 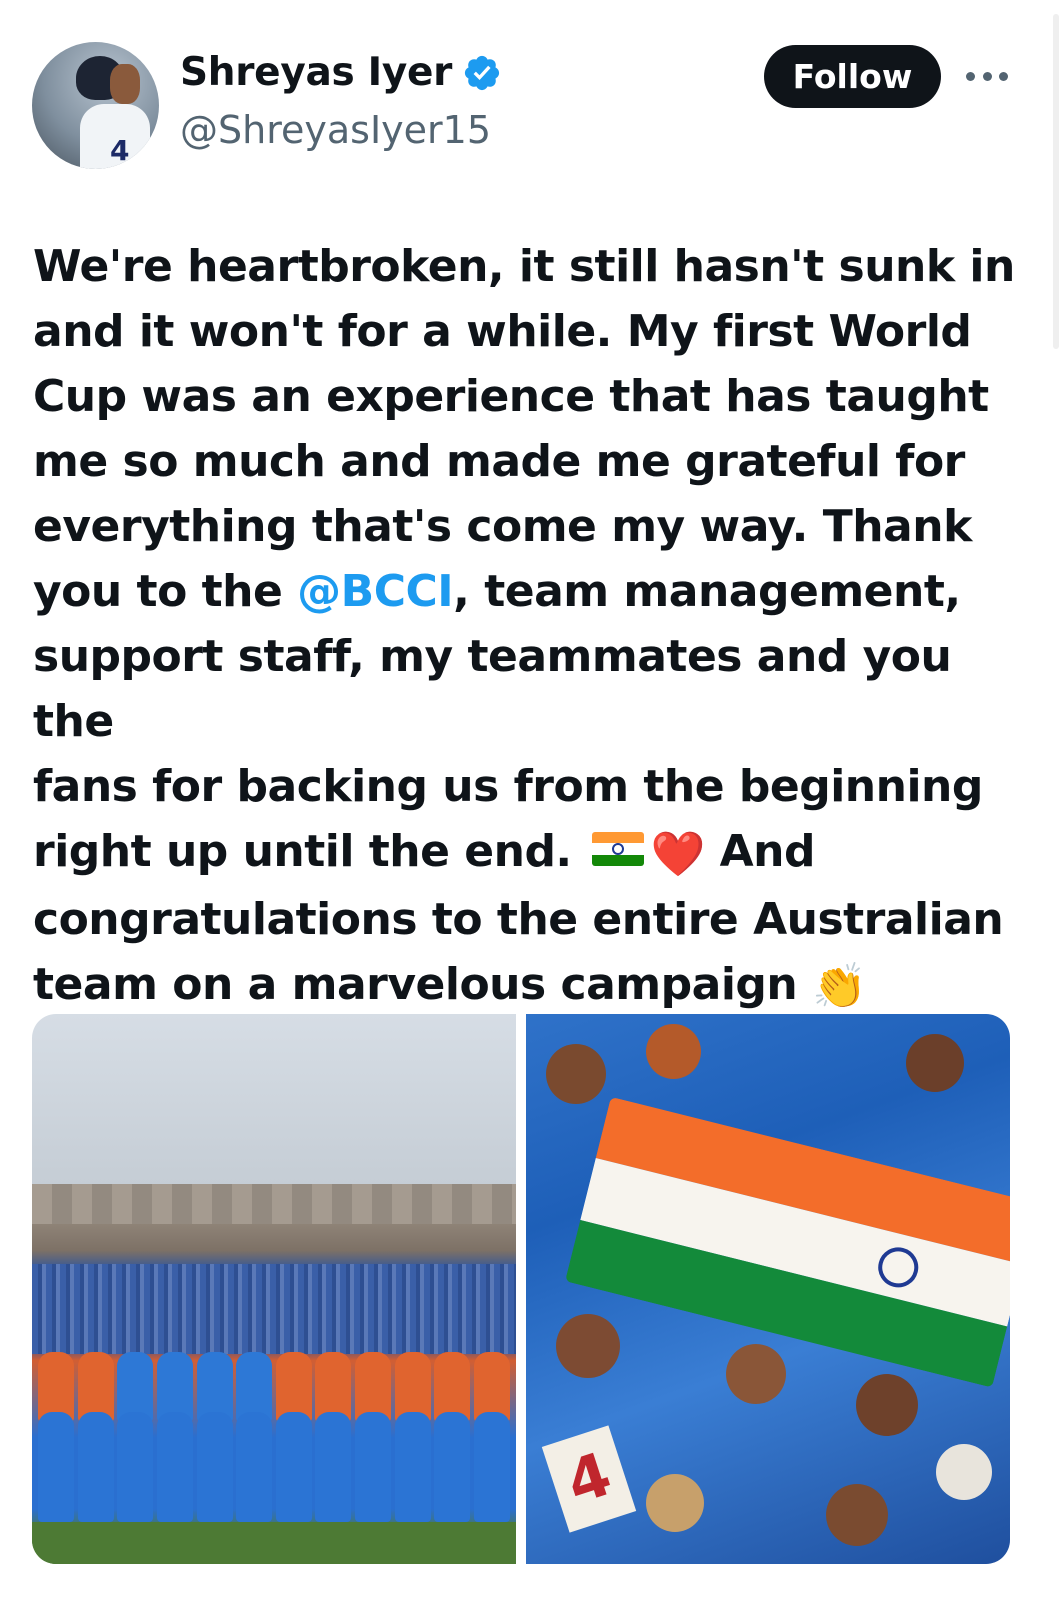 I want to click on verified-badge-icon, so click(x=482, y=73).